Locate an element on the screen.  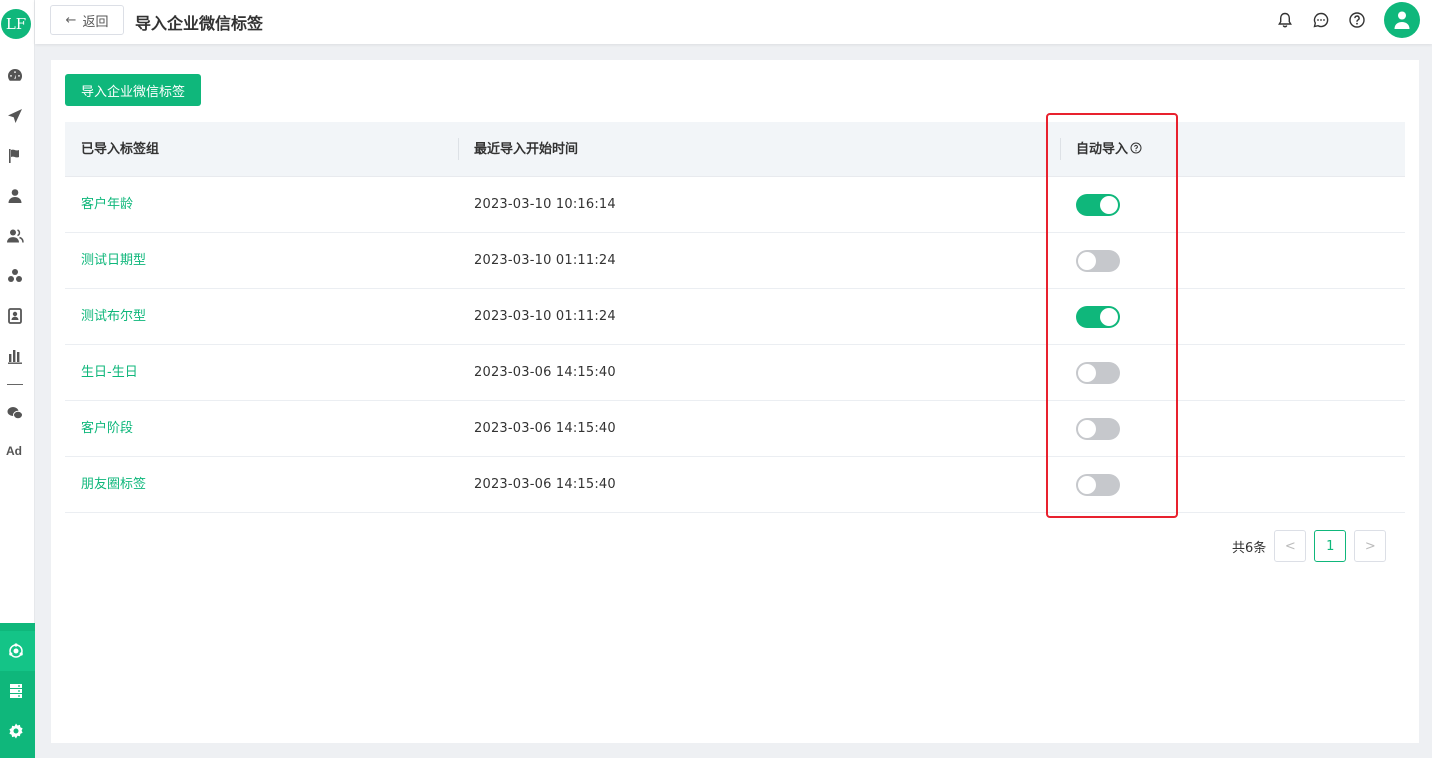
tag-group-name: 测试布尔型 is located at coordinates (113, 317).